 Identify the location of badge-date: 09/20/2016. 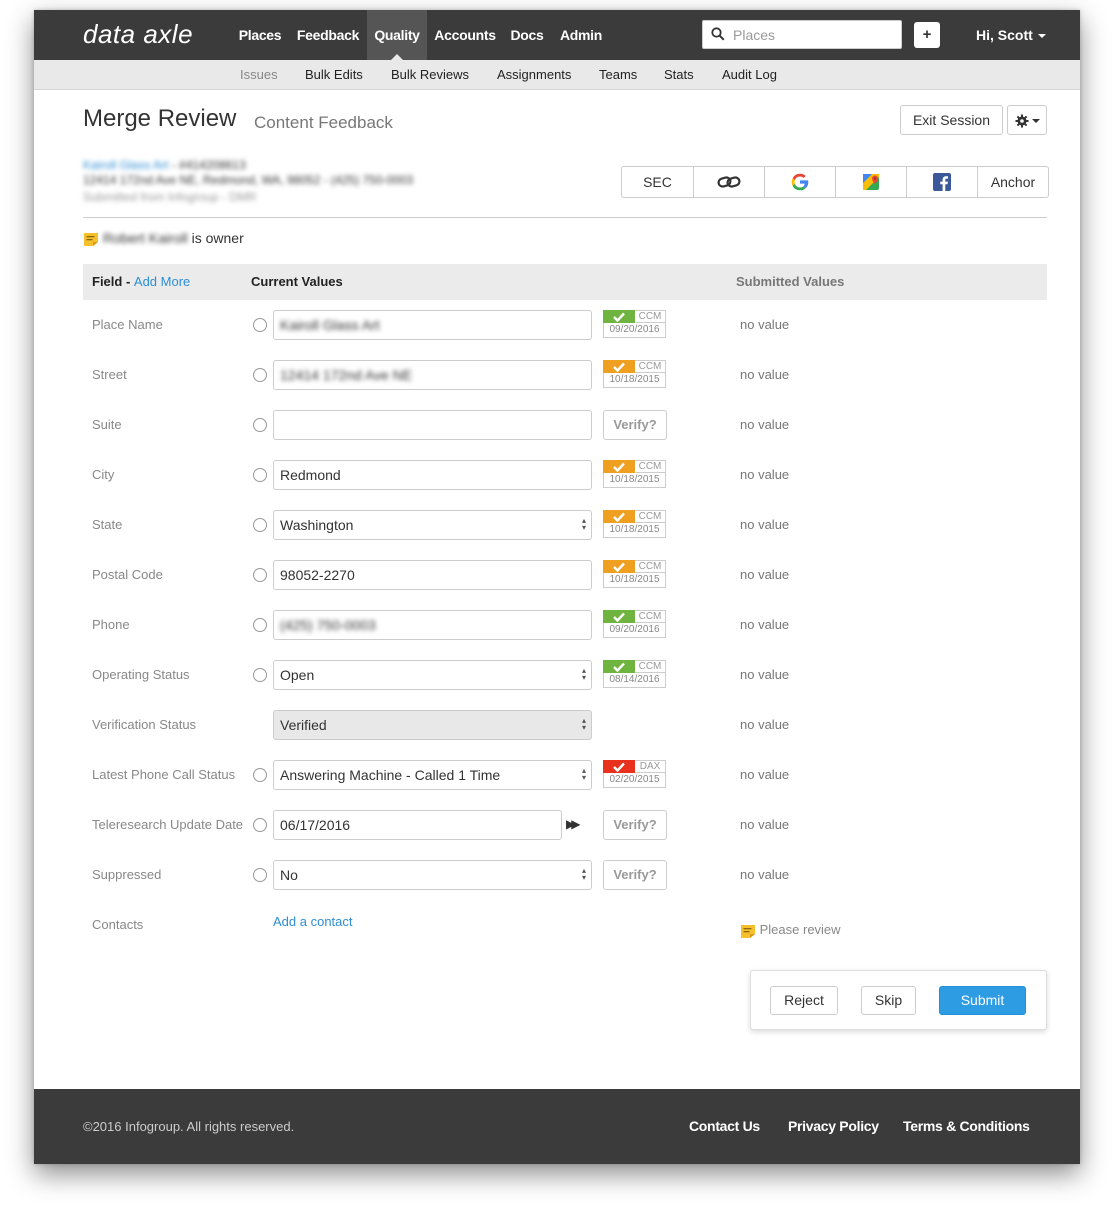
(634, 630).